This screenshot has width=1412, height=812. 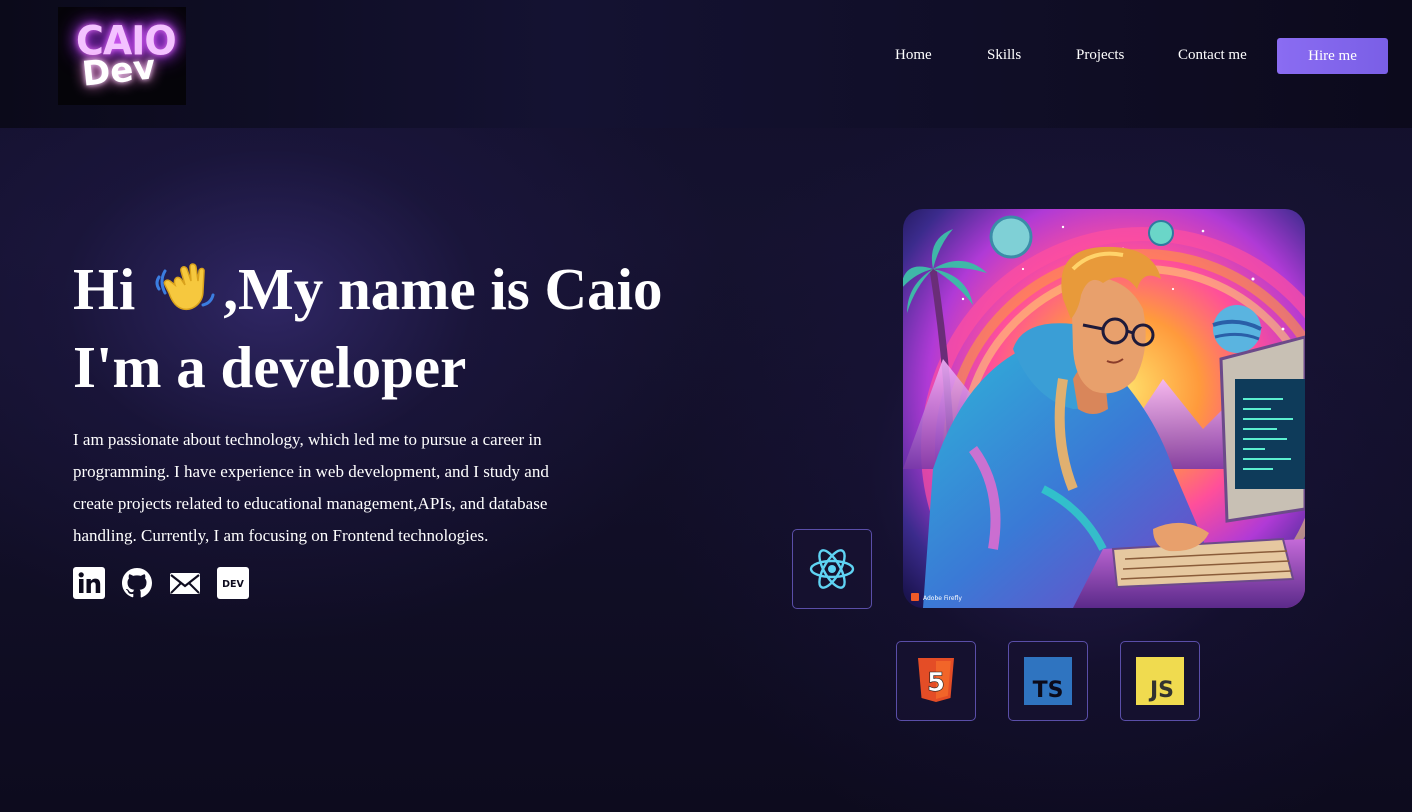 I want to click on hero-greeting-start: Hi, so click(x=104, y=289).